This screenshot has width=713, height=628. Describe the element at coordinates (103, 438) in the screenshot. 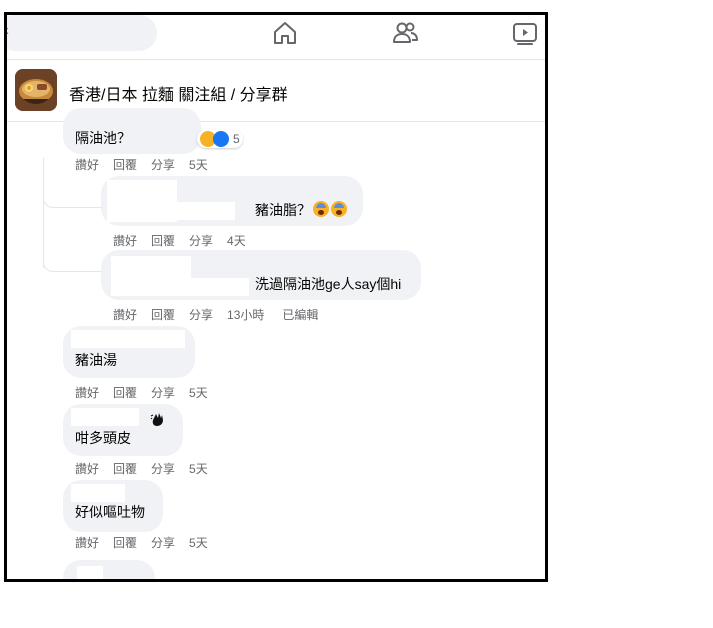

I see `comment-text: 咁多頭皮` at that location.